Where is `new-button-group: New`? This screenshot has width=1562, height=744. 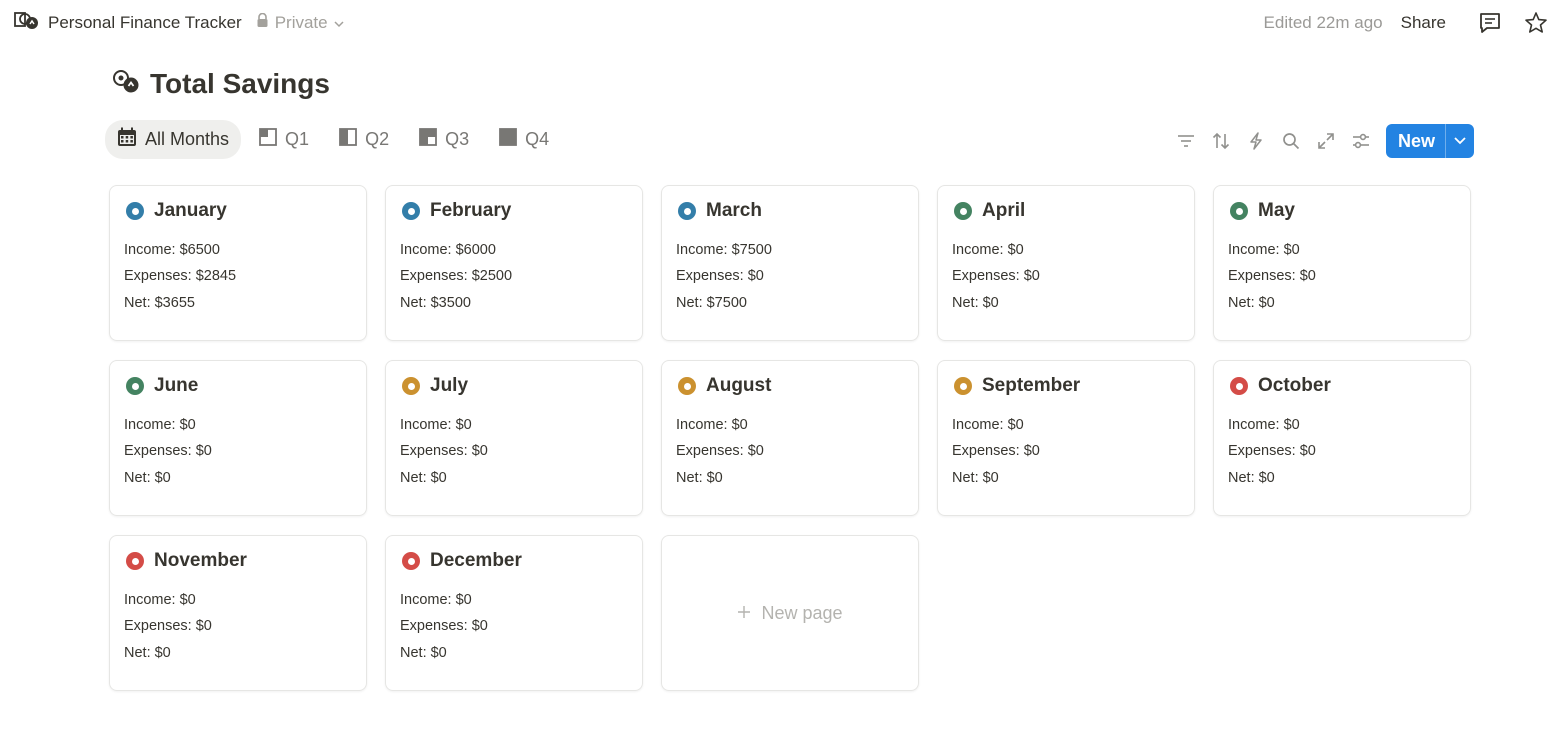
new-button-group: New is located at coordinates (1430, 141).